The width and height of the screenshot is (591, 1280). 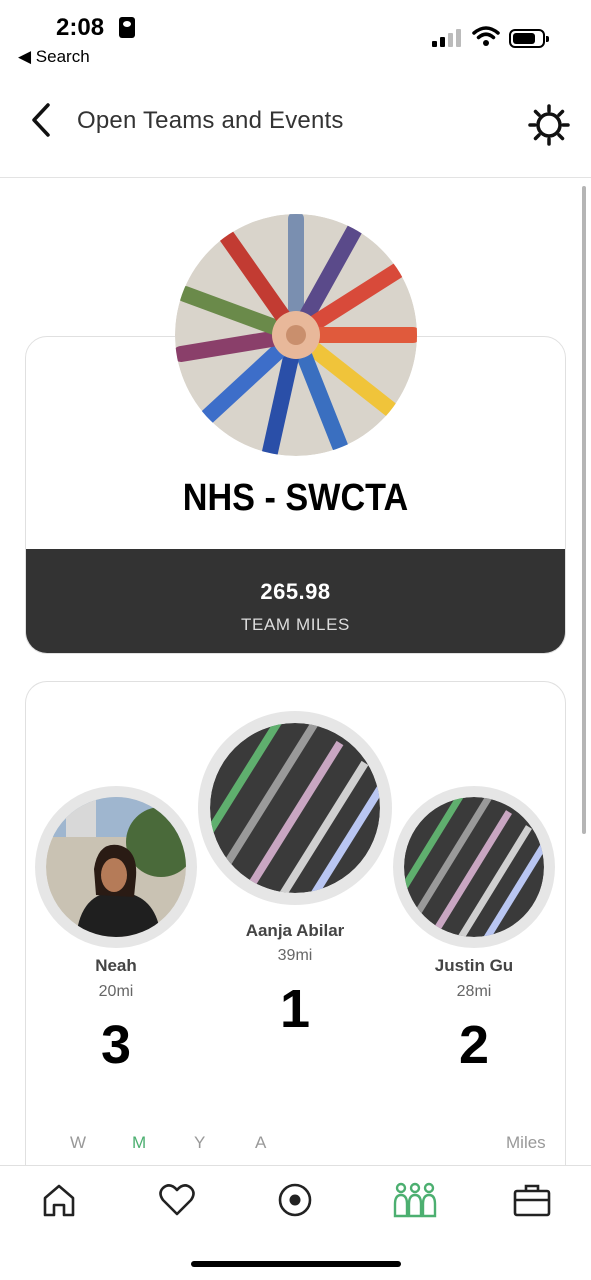 What do you see at coordinates (584, 510) in the screenshot?
I see `scroll-indicator` at bounding box center [584, 510].